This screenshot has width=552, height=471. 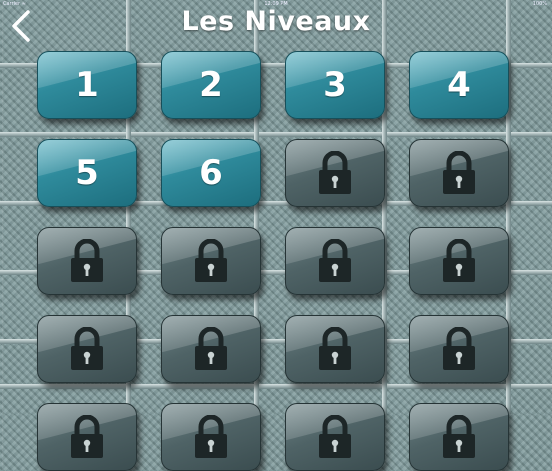 I want to click on level-tile: 4, so click(x=459, y=85).